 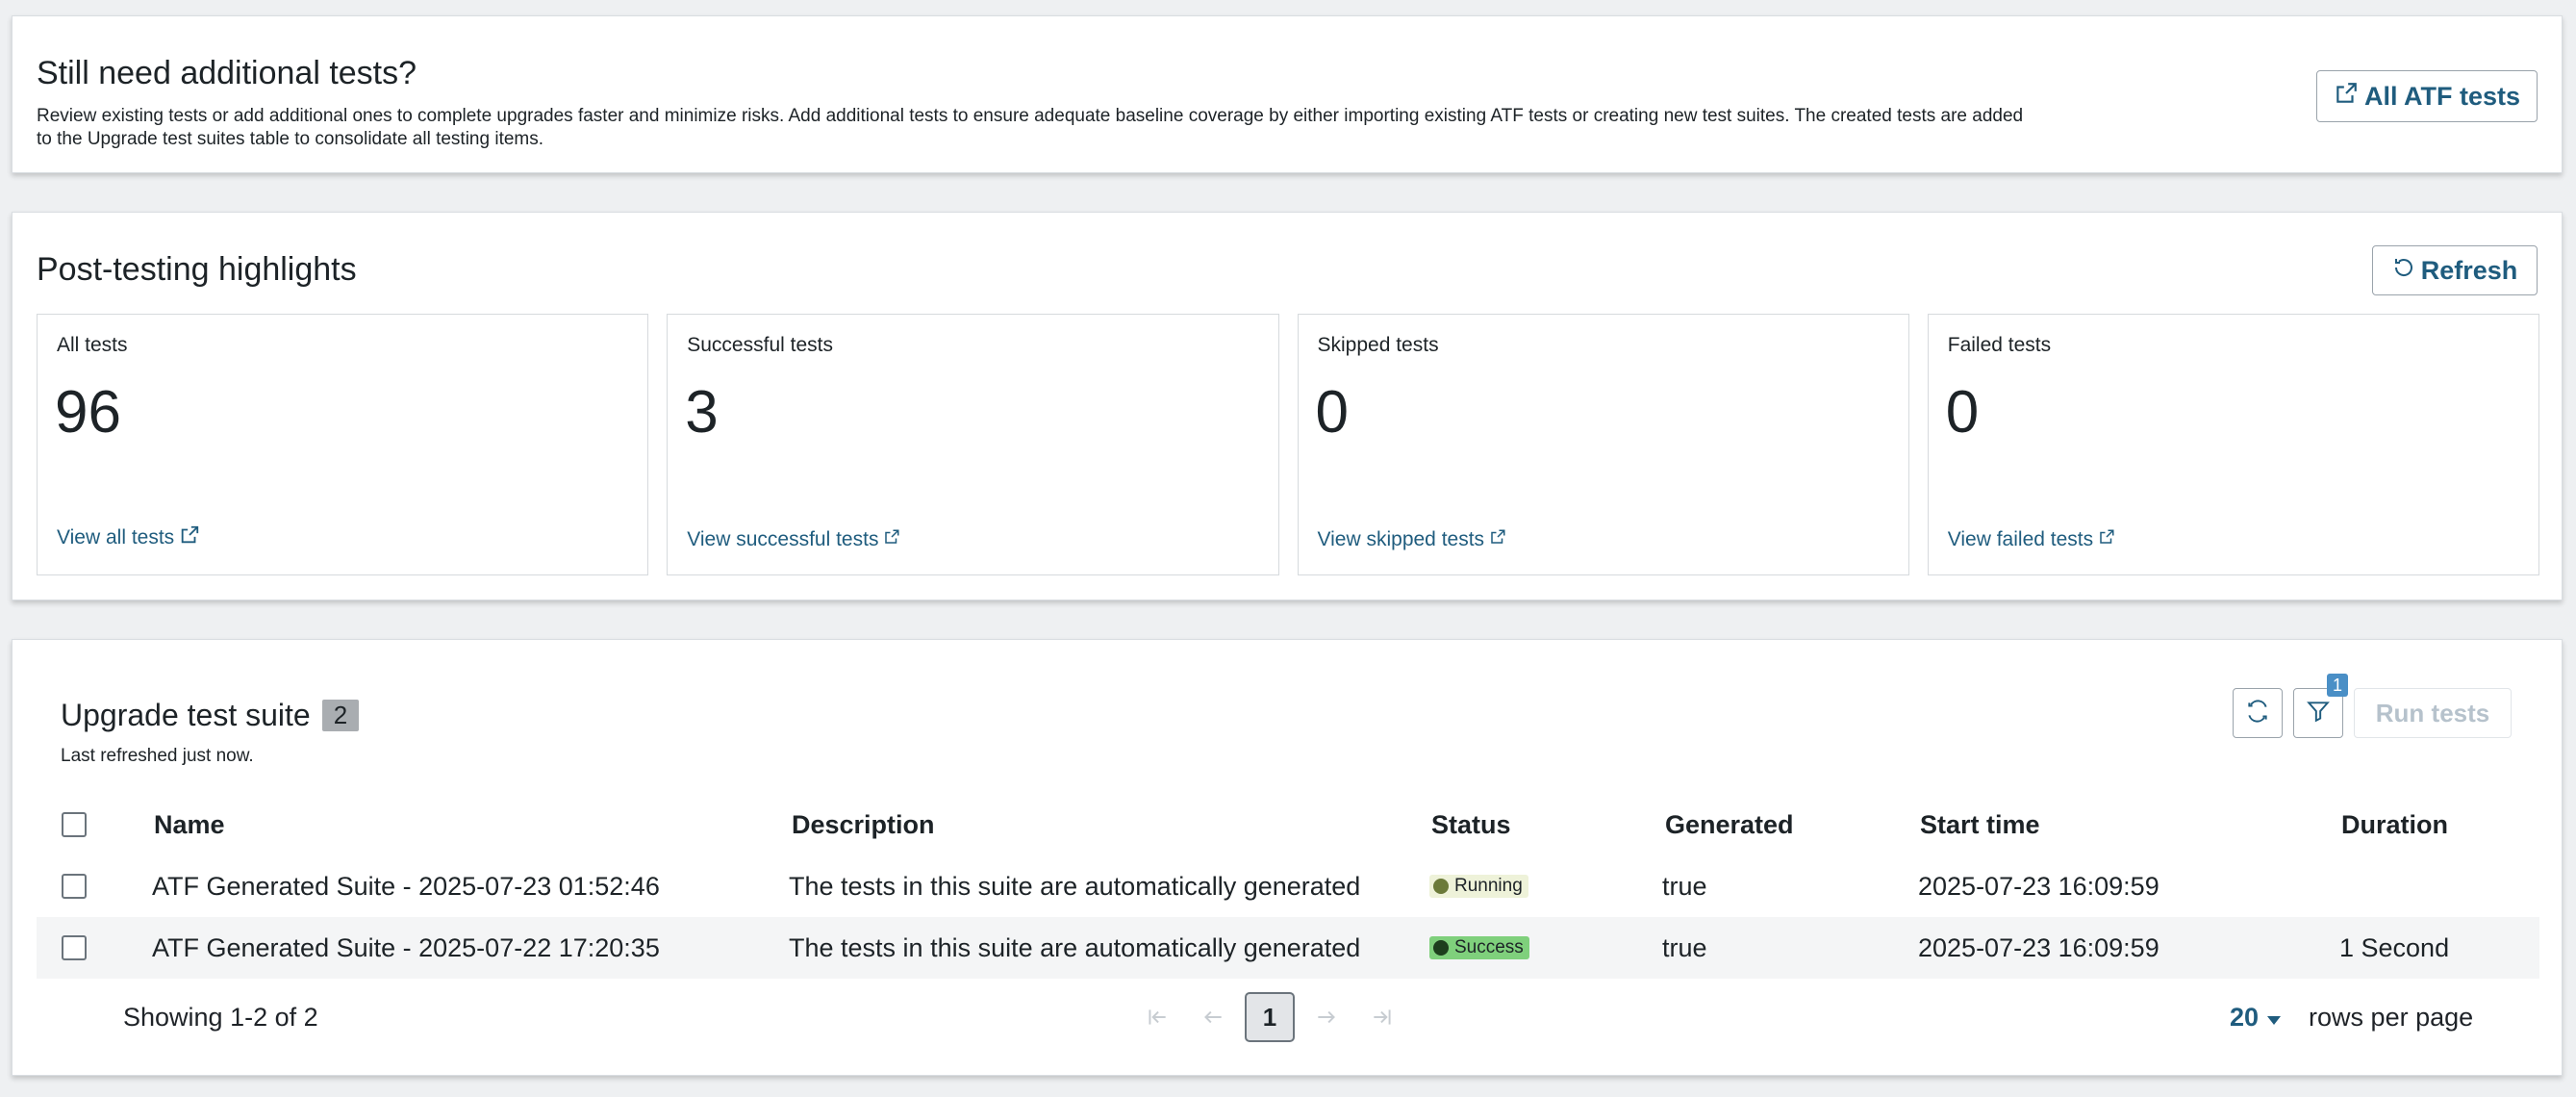 I want to click on additional-tests-title: Still need additional tests?, so click(x=227, y=73).